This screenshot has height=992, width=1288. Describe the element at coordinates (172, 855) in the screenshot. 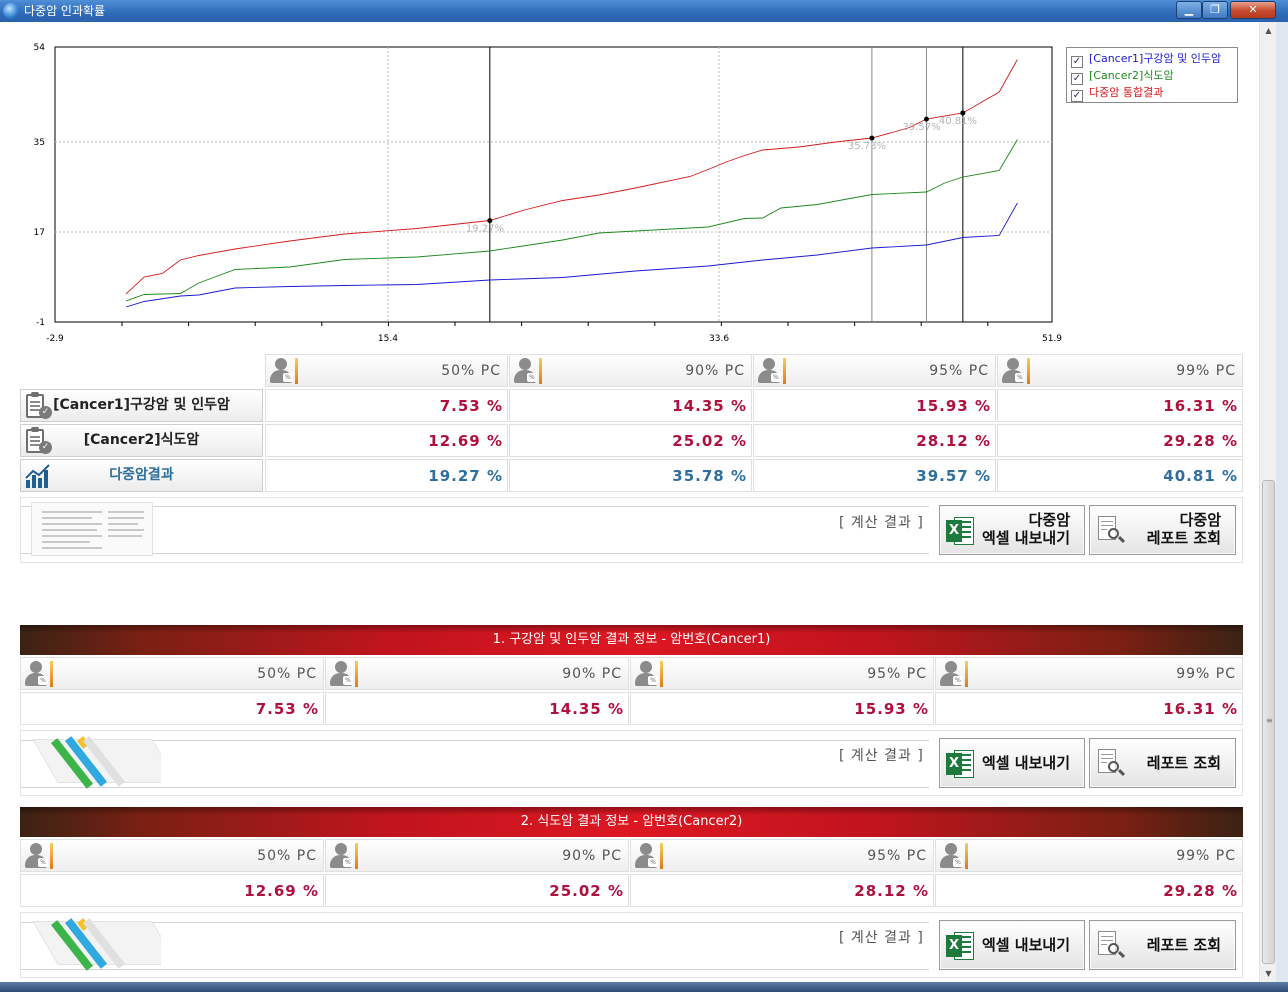

I see `section2-header-50: % 50% PC` at that location.